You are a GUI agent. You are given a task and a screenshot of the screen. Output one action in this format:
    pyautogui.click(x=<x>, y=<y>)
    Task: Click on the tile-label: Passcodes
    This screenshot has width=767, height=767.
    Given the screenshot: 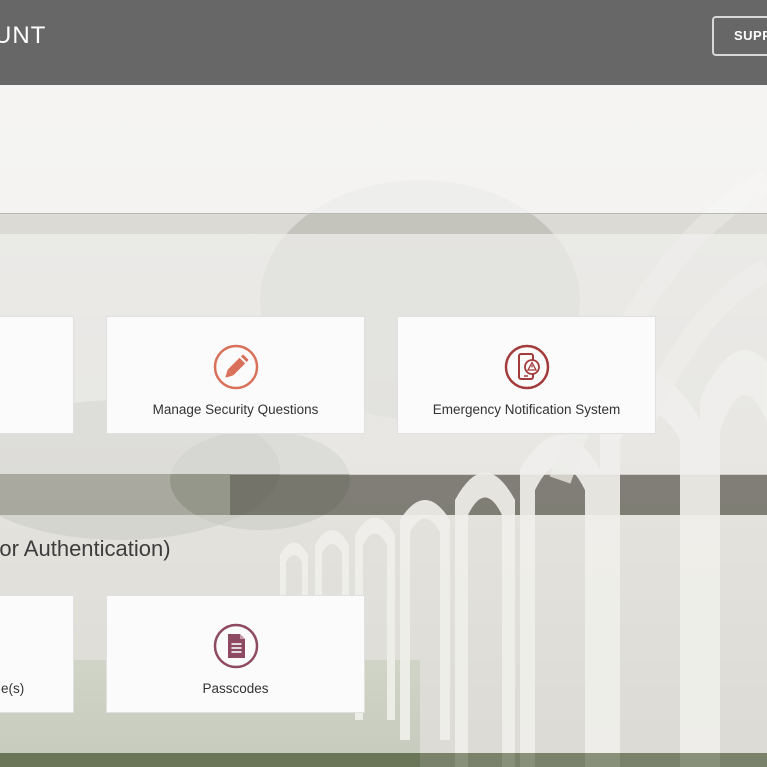 What is the action you would take?
    pyautogui.click(x=235, y=688)
    